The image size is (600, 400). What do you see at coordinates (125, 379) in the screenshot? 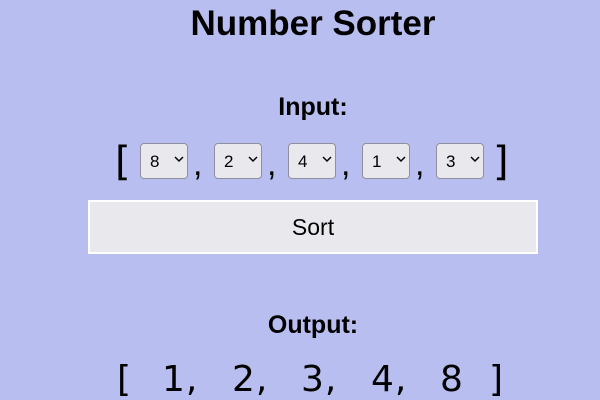
I see `output-open-bracket: [` at bounding box center [125, 379].